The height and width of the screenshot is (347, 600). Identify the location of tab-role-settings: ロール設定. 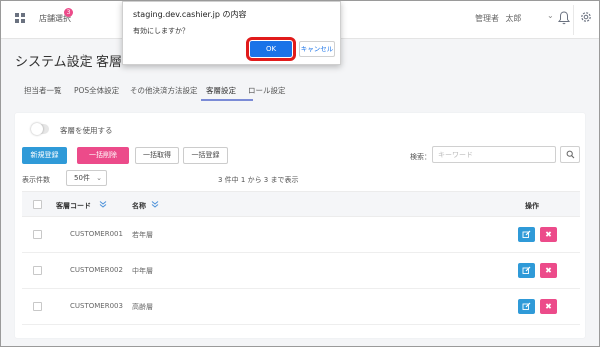
(267, 90).